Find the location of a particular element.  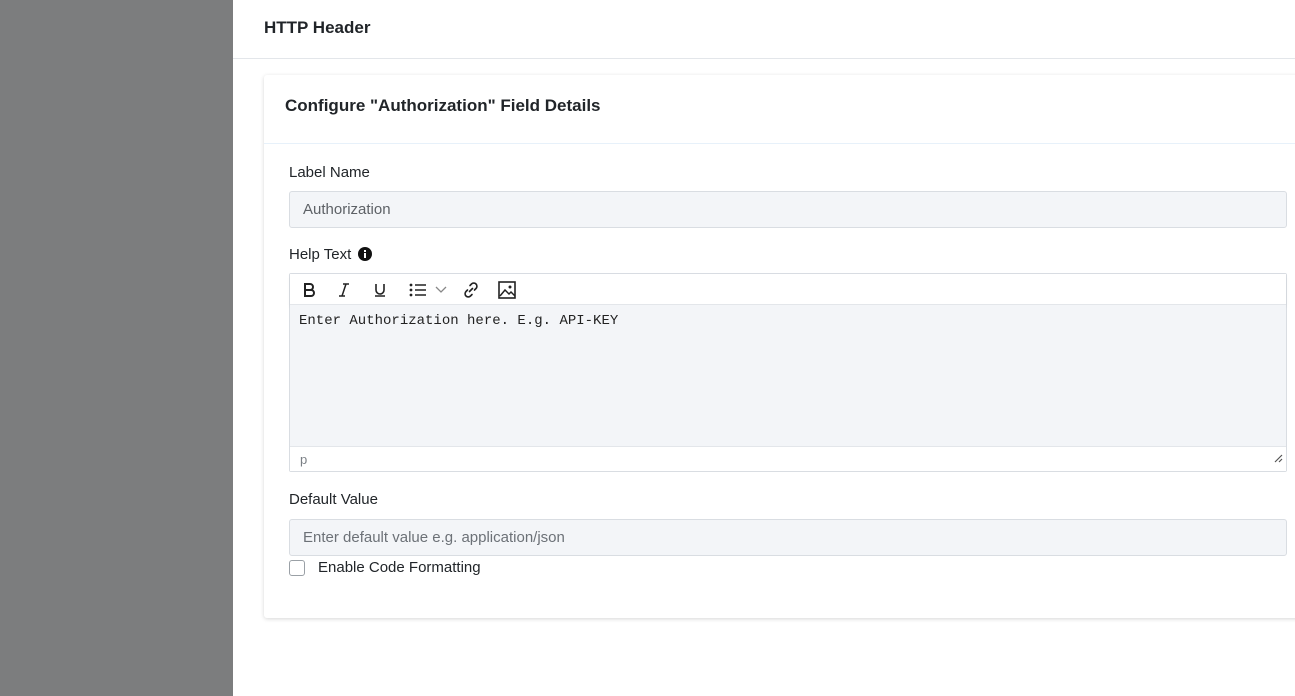

image-icon is located at coordinates (507, 290).